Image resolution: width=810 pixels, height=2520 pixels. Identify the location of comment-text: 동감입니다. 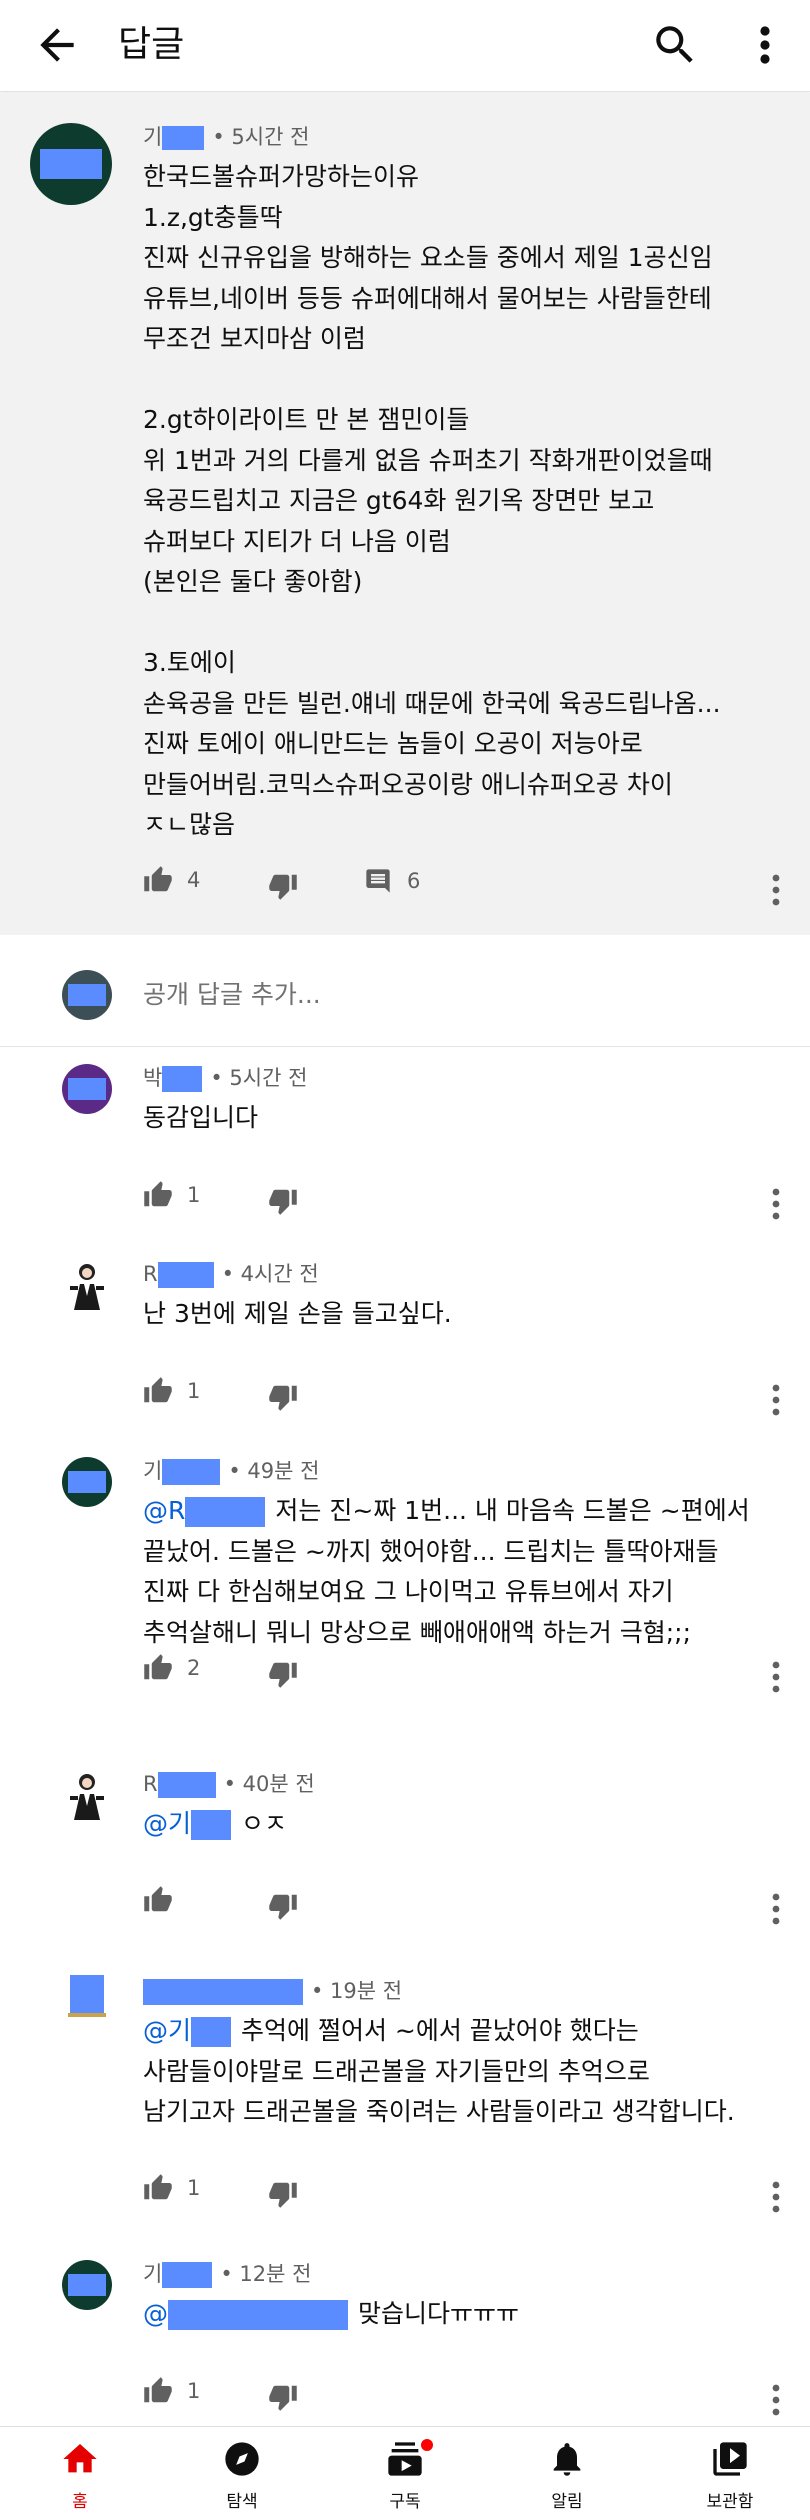
(200, 1118).